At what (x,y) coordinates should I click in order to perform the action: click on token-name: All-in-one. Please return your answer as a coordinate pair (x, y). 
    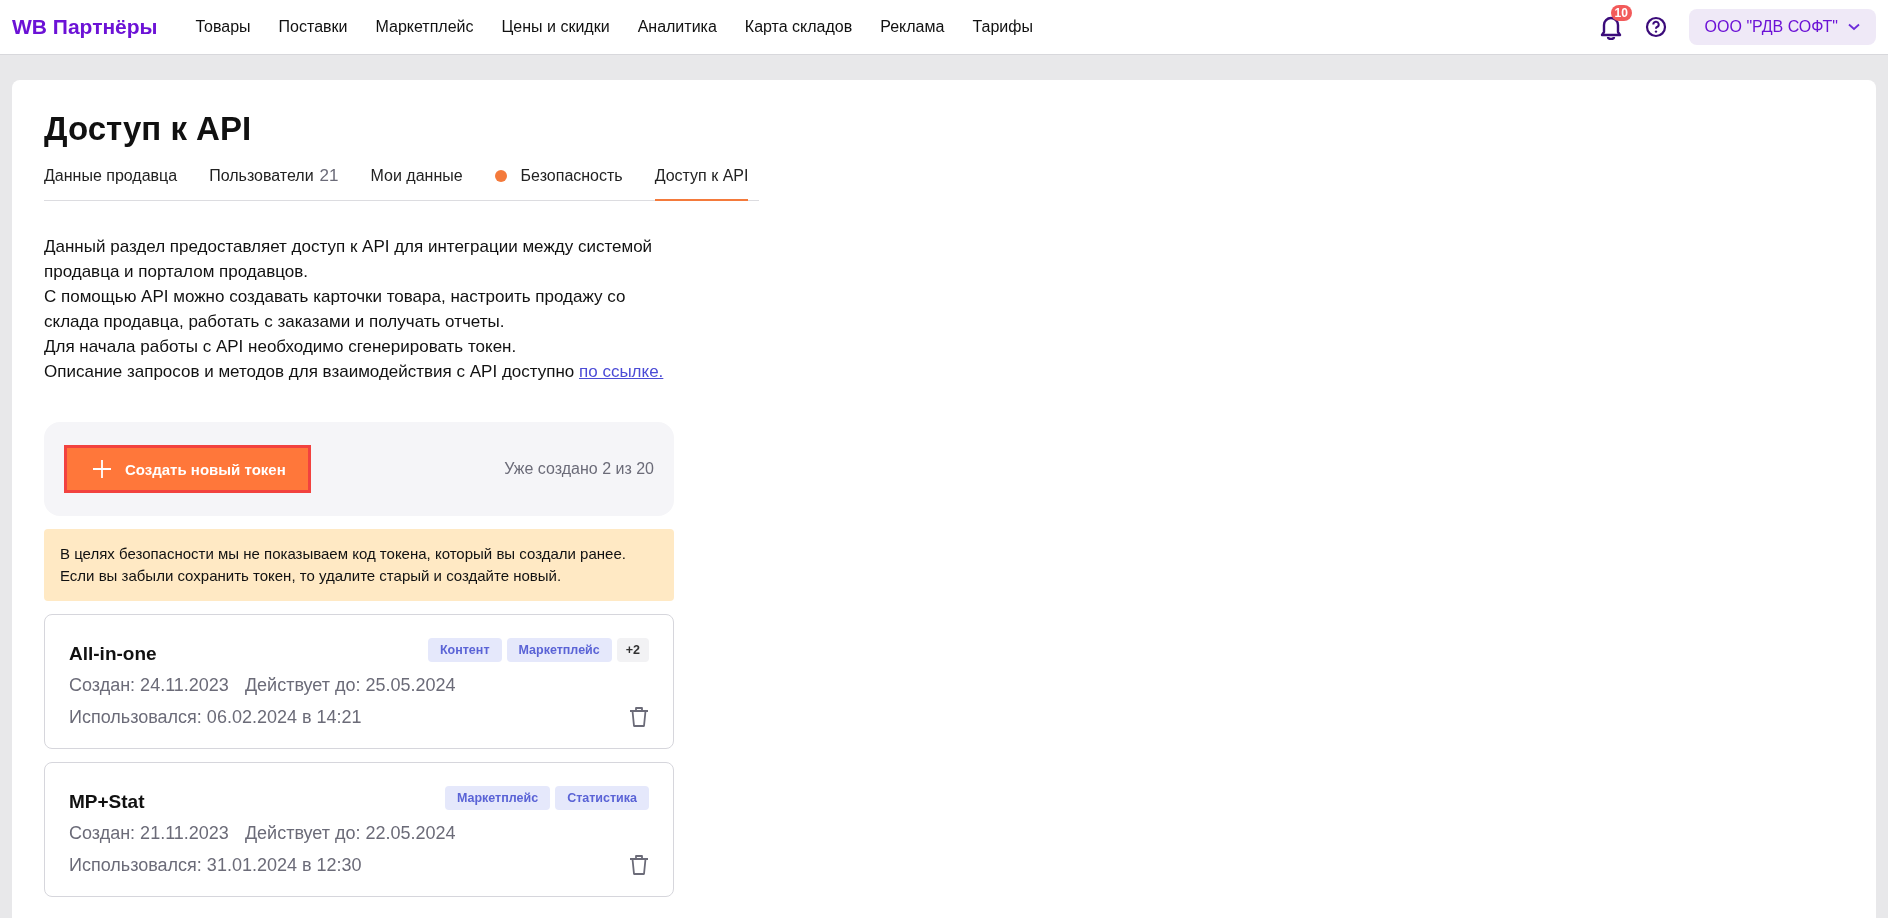
    Looking at the image, I should click on (113, 654).